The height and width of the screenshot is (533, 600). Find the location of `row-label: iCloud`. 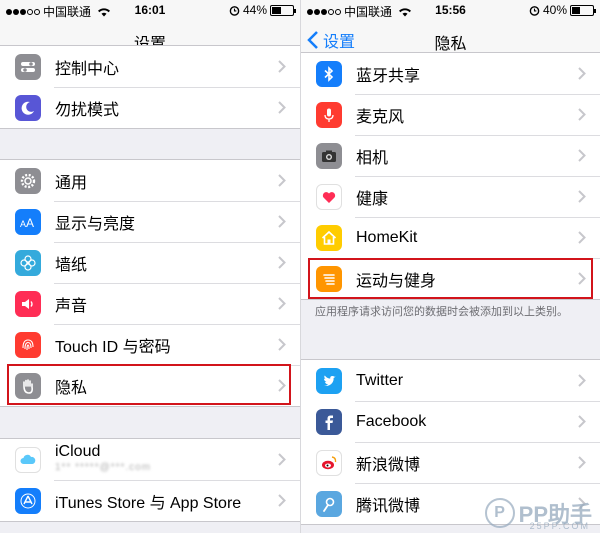

row-label: iCloud is located at coordinates (78, 451).